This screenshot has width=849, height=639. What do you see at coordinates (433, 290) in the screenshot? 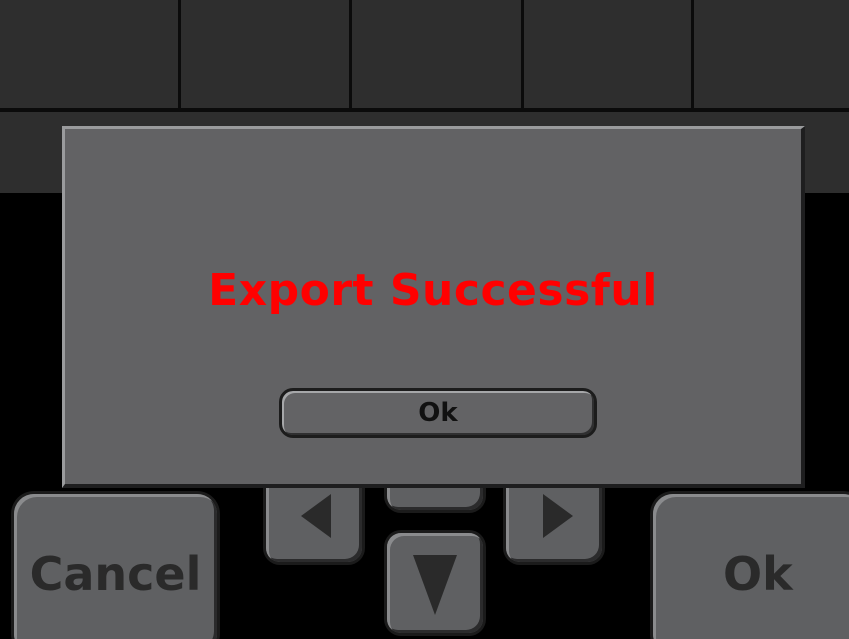
I see `dialog-message: Export Successful` at bounding box center [433, 290].